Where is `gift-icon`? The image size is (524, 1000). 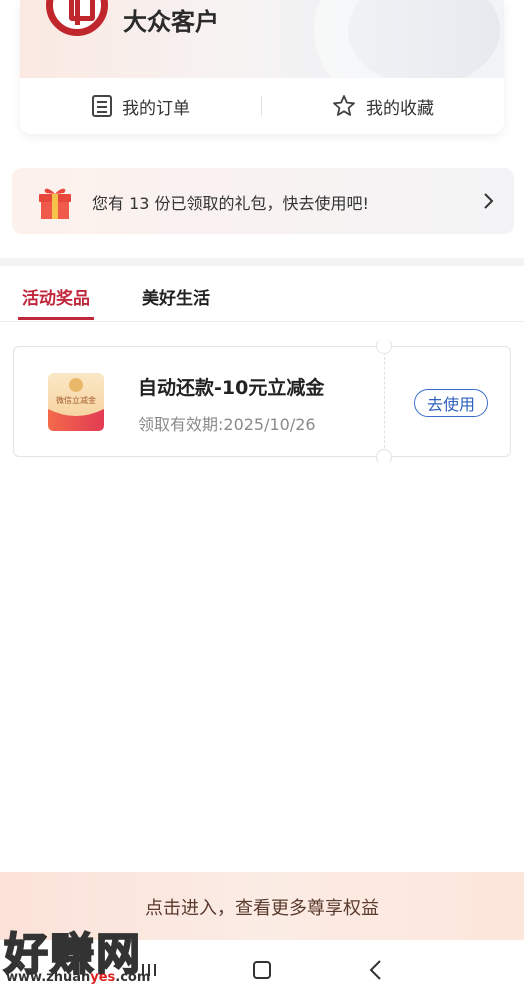 gift-icon is located at coordinates (55, 203).